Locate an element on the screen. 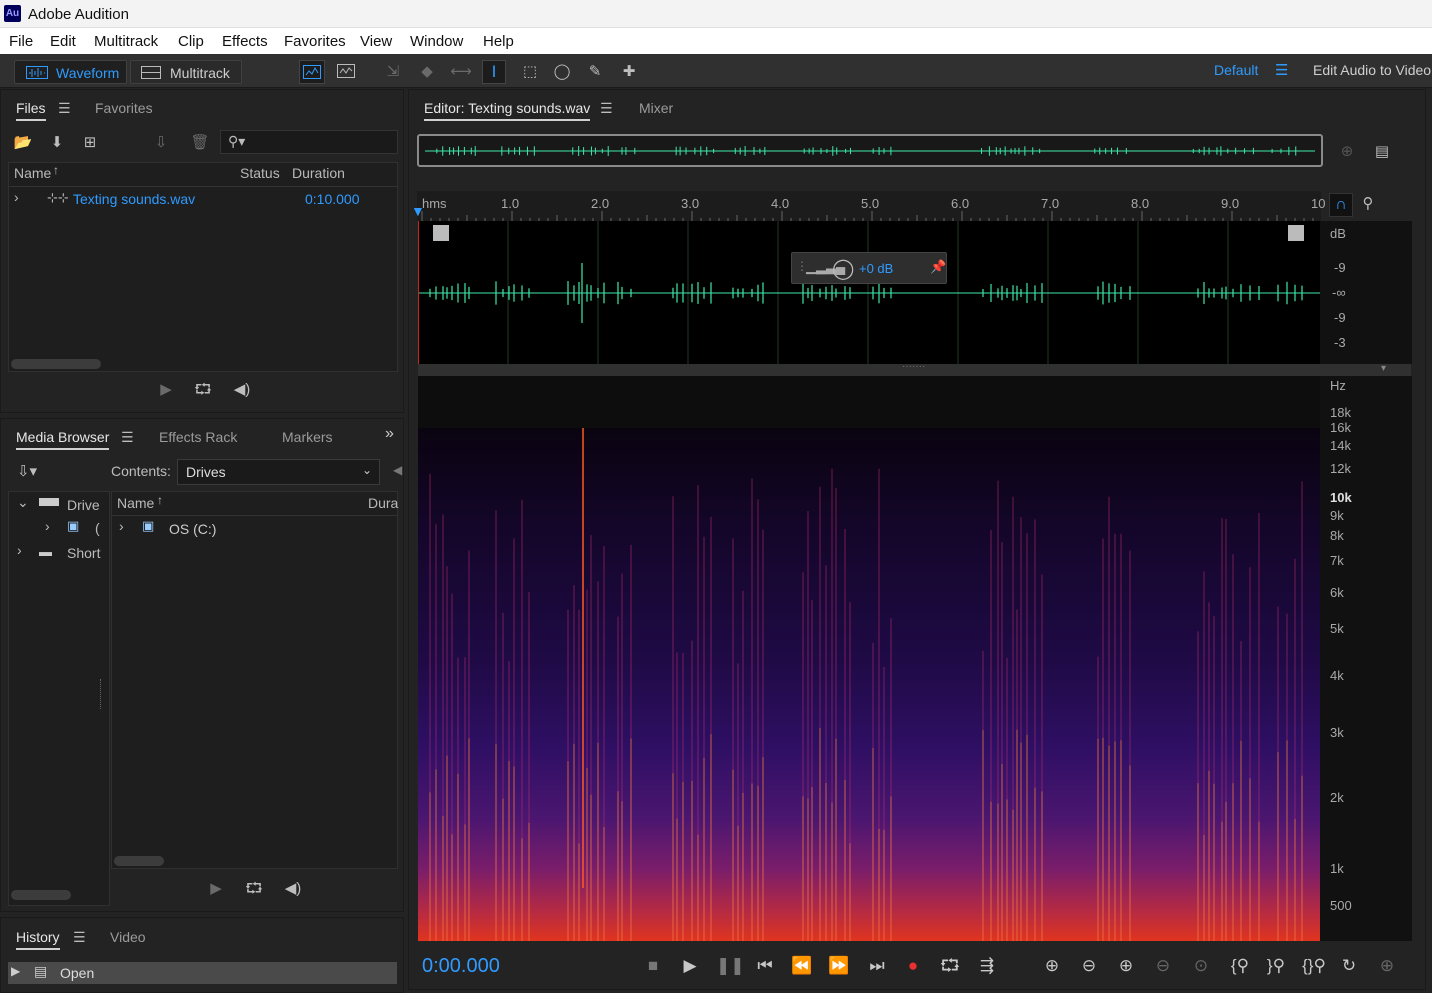 The height and width of the screenshot is (993, 1432). snap-magnet-icon: ∩ is located at coordinates (1341, 205).